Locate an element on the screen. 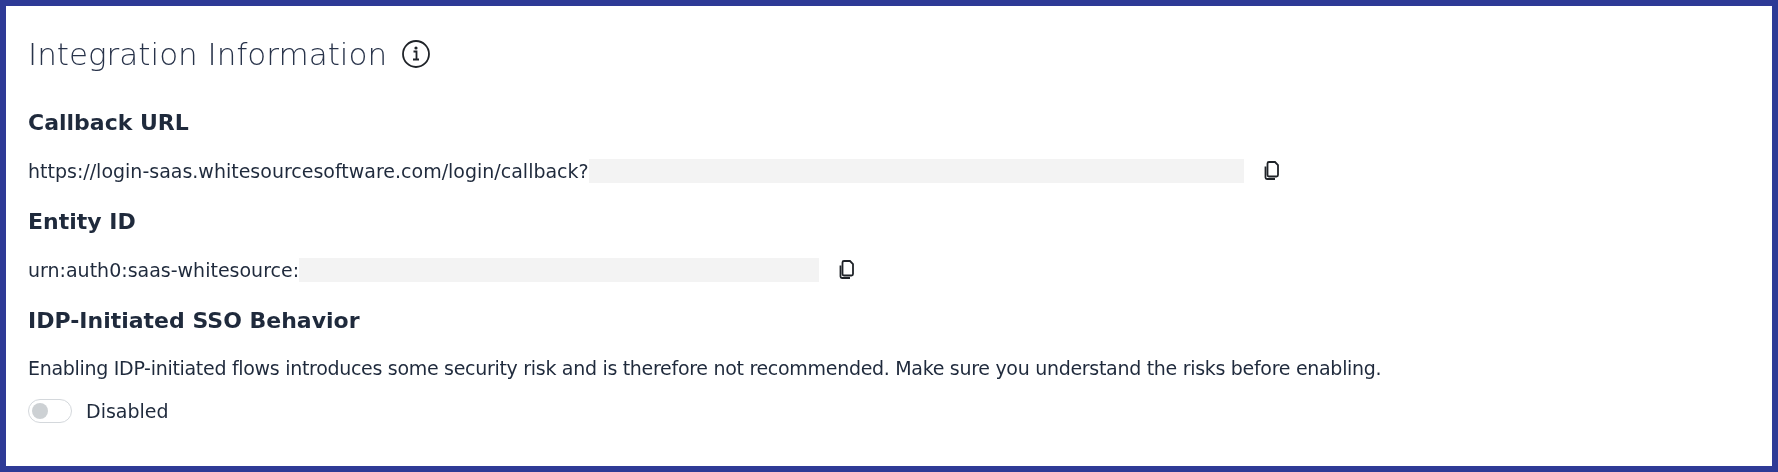 The image size is (1778, 472). section-heading: IDP-Initiated SSO Behavior is located at coordinates (194, 320).